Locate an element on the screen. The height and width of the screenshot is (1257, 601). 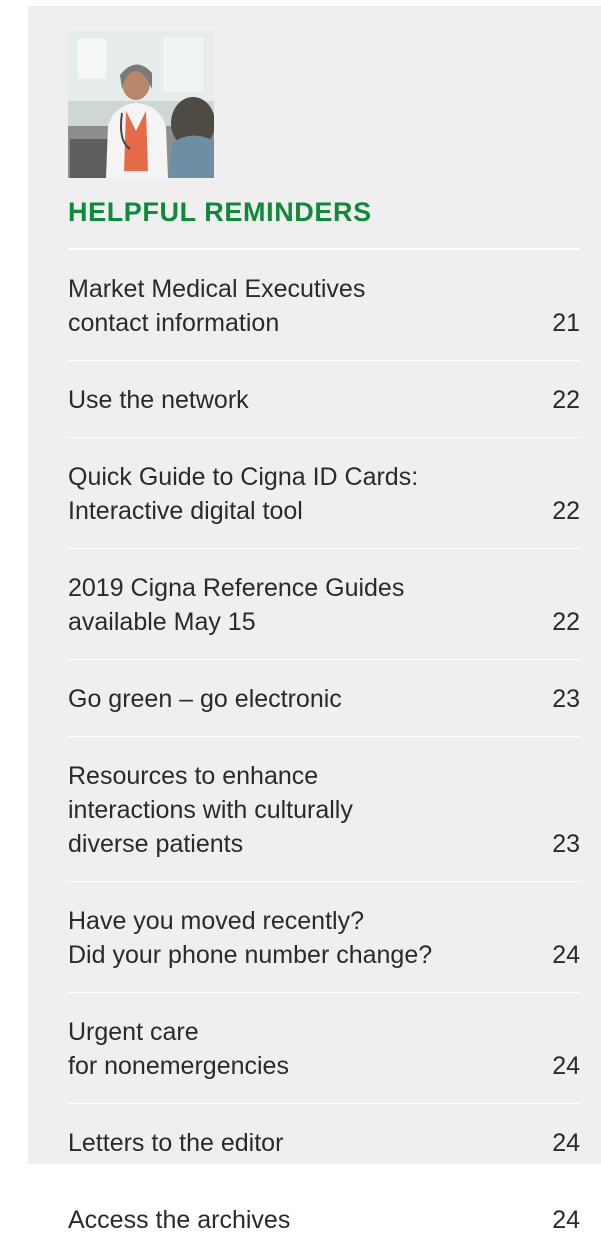
toc-item-title: Urgent care for nonemergencies is located at coordinates (178, 1049).